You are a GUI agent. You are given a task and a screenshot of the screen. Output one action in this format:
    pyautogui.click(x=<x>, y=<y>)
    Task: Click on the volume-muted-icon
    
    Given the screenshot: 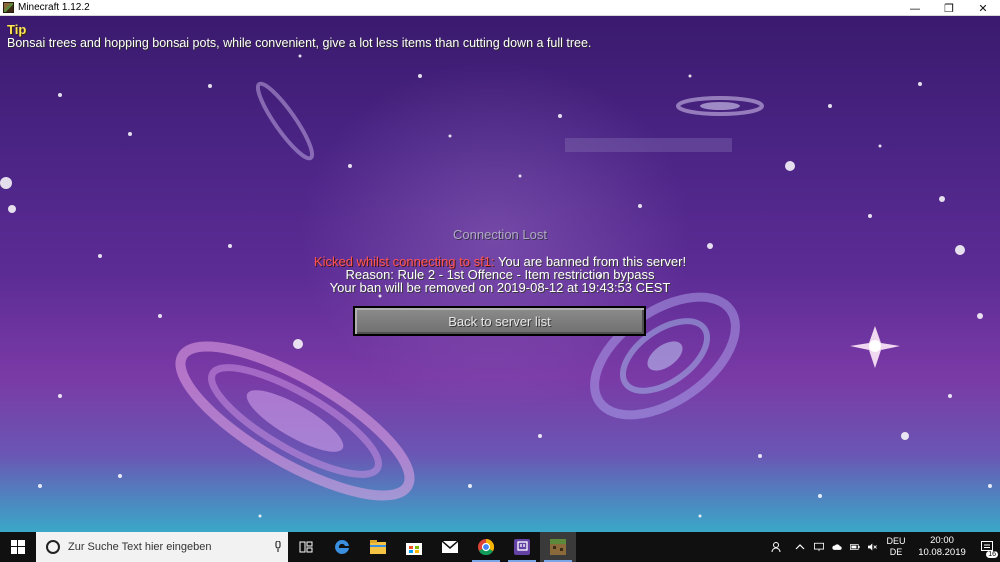 What is the action you would take?
    pyautogui.click(x=873, y=547)
    